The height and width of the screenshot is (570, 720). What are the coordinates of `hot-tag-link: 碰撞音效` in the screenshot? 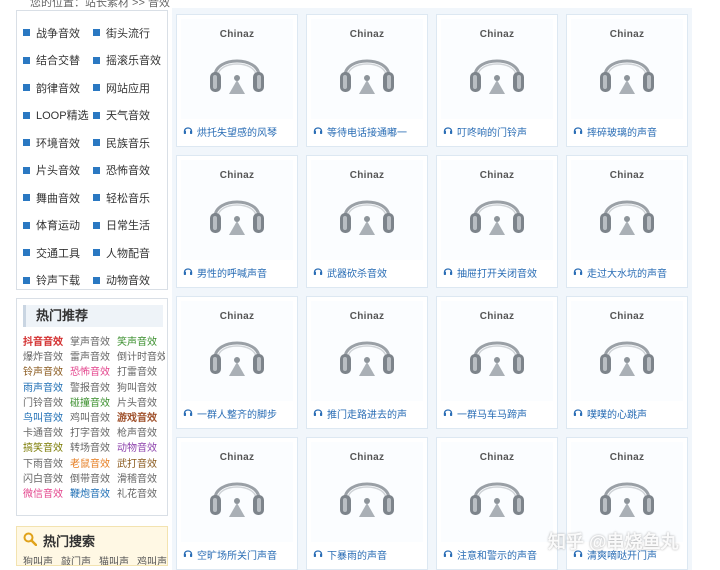 It's located at (93, 401).